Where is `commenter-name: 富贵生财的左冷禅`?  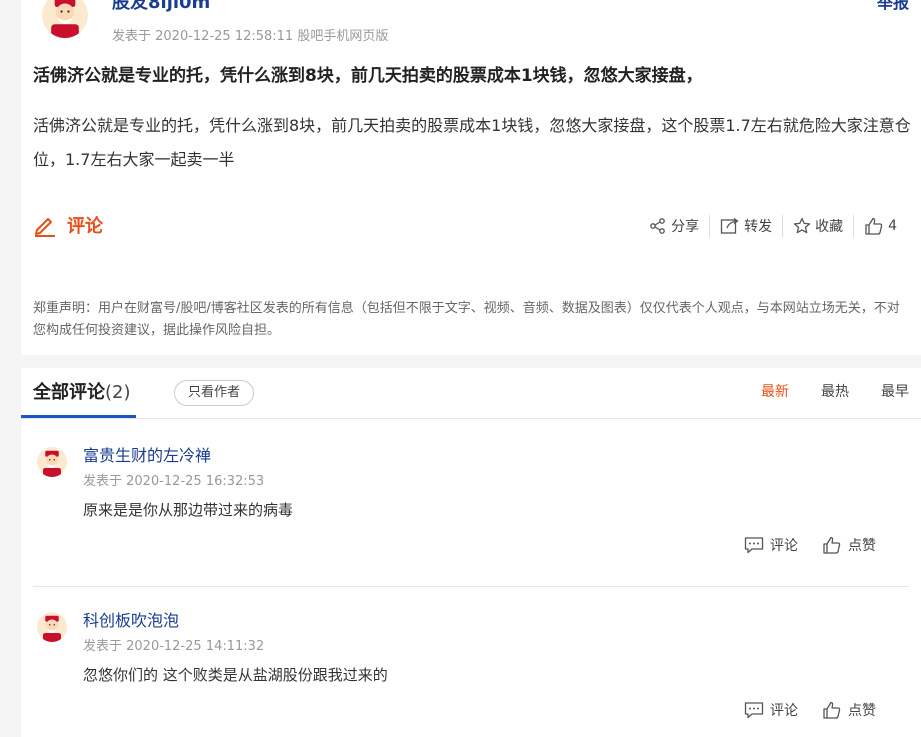
commenter-name: 富贵生财的左冷禅 is located at coordinates (147, 456).